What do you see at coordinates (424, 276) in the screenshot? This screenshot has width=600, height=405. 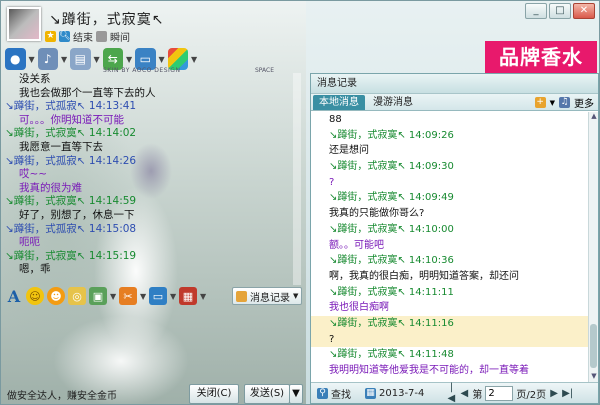 I see `history-message-text: 啊，我真的很白痴，明明知道答案，却还问` at bounding box center [424, 276].